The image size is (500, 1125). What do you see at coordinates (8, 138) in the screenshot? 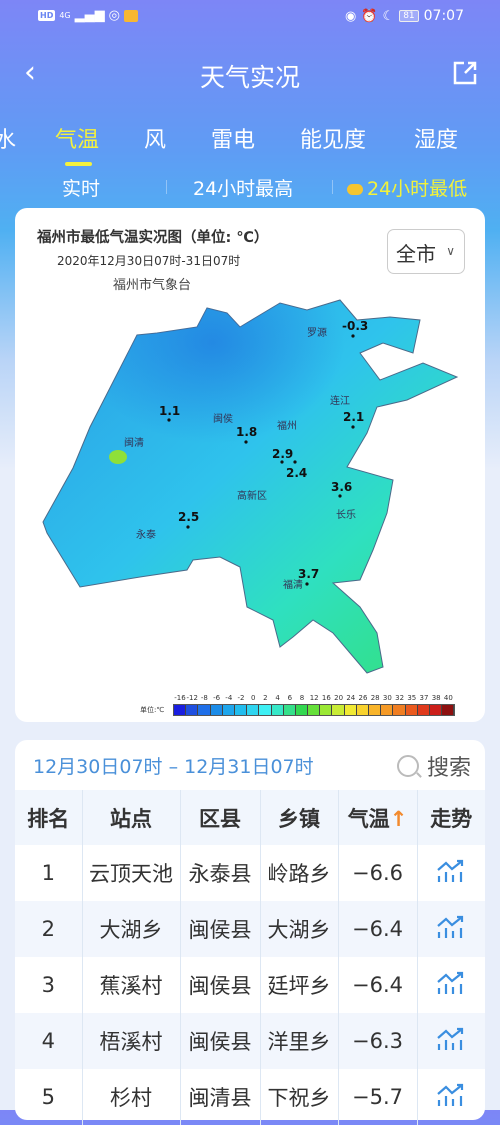
I see `tab-rain: 水` at bounding box center [8, 138].